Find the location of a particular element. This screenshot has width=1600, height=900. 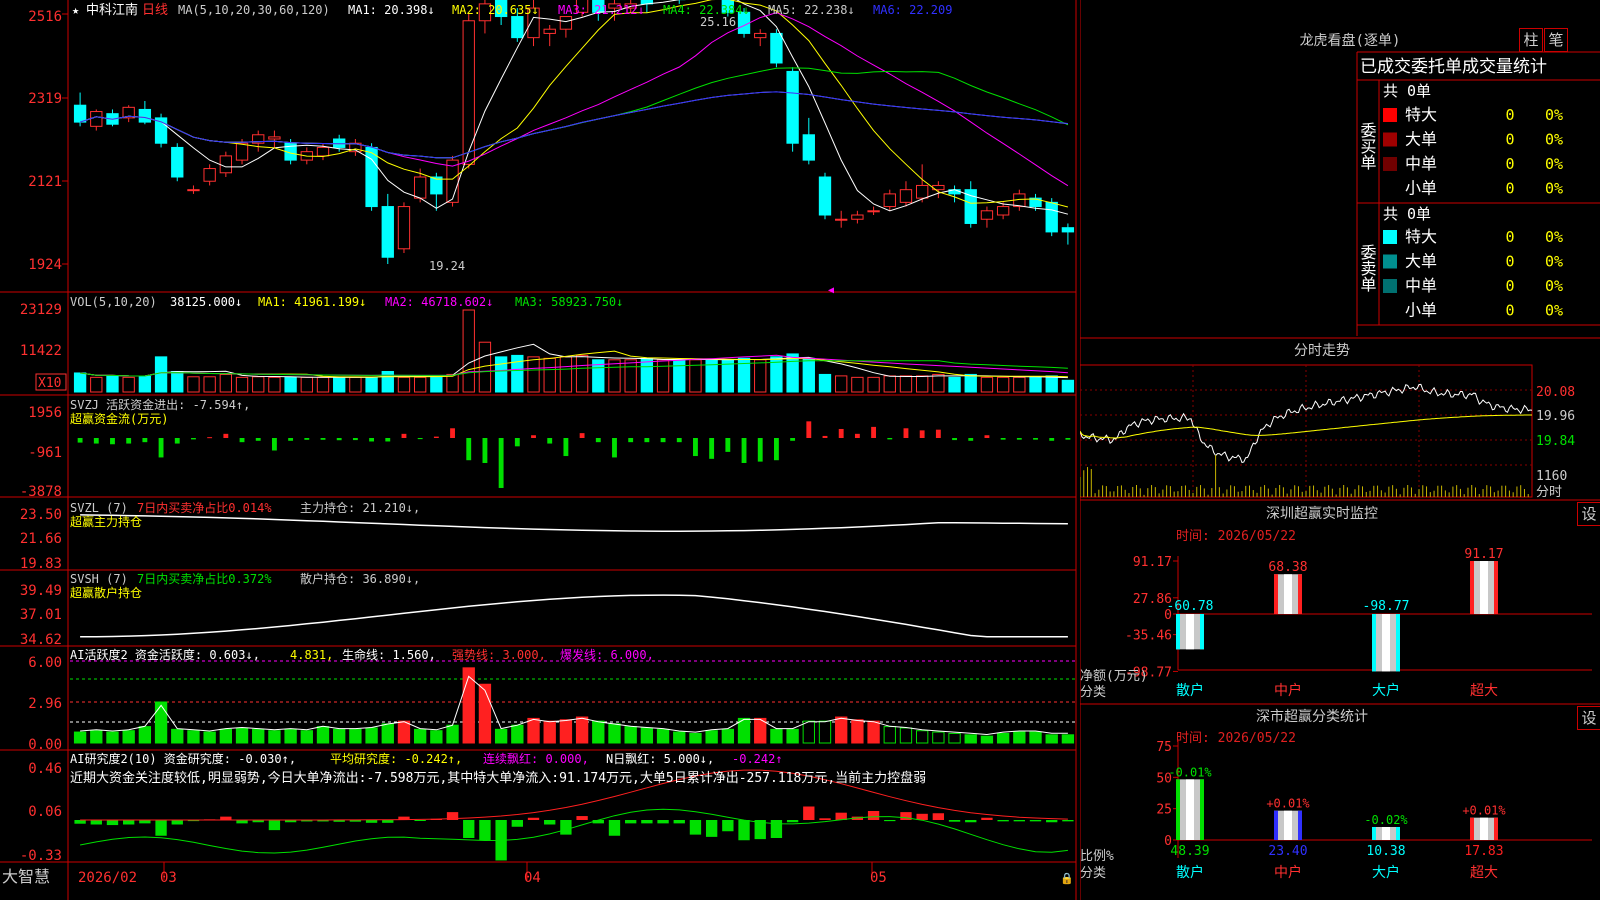

category-label: 大户 is located at coordinates (1386, 690).